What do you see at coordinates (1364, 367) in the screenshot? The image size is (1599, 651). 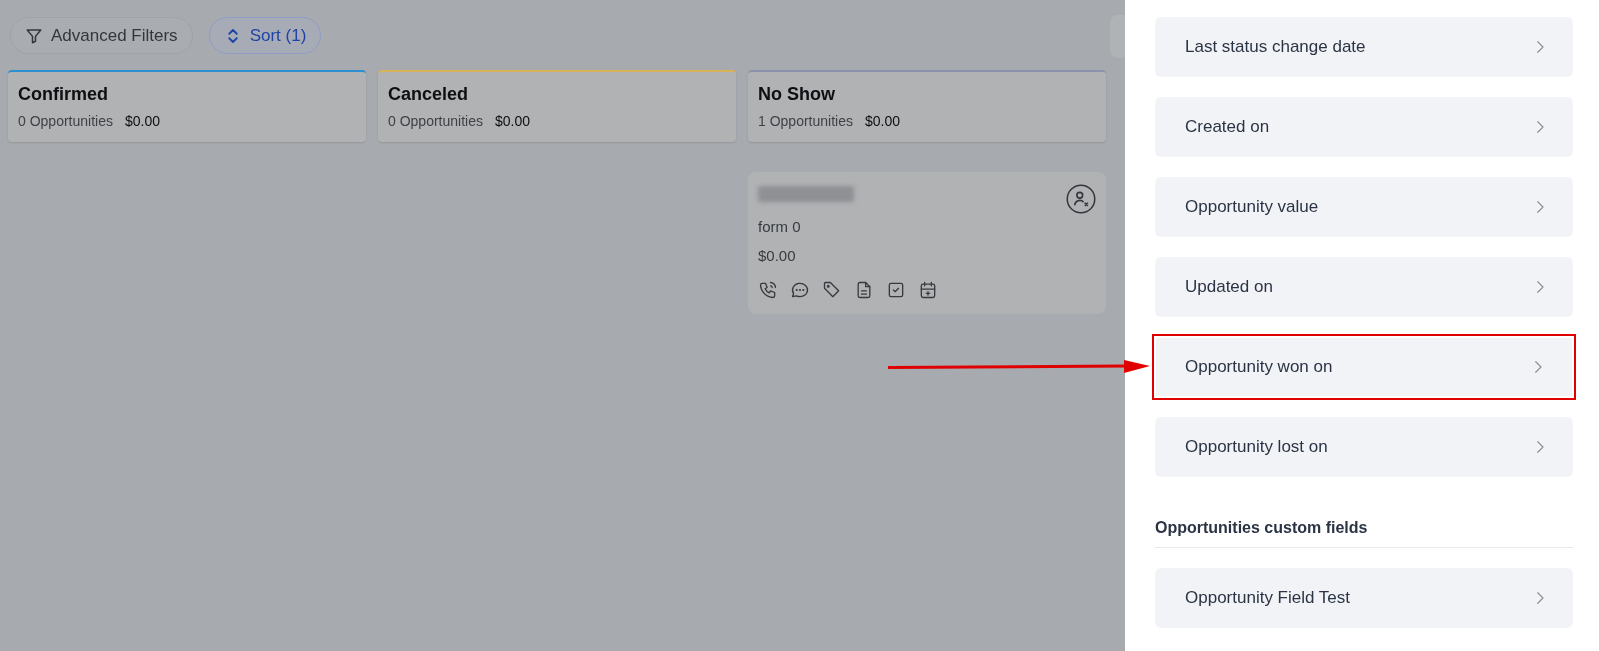 I see `field-option: Opportunity won on` at bounding box center [1364, 367].